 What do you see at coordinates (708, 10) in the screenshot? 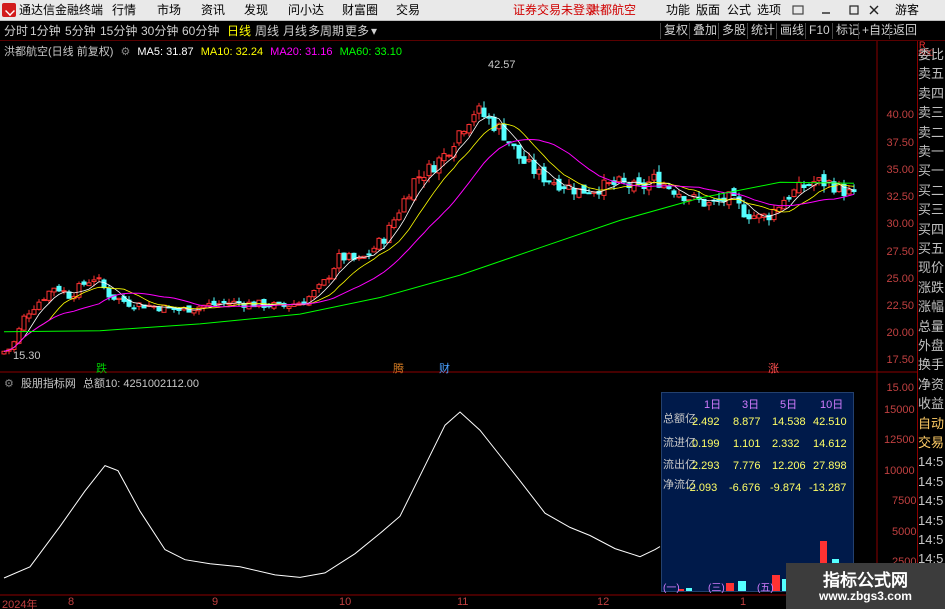
I see `menu-banmian: 版面` at bounding box center [708, 10].